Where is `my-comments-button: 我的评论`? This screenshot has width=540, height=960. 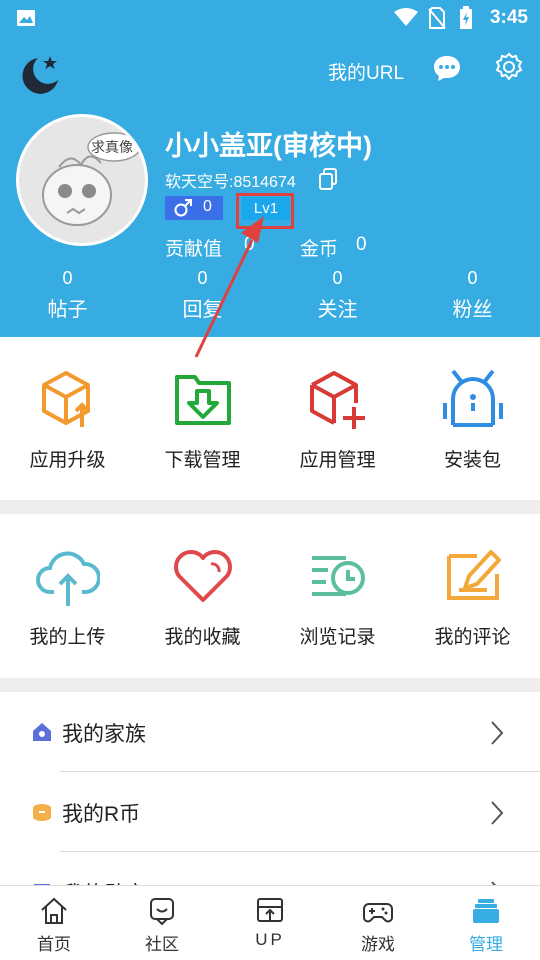 my-comments-button: 我的评论 is located at coordinates (472, 596).